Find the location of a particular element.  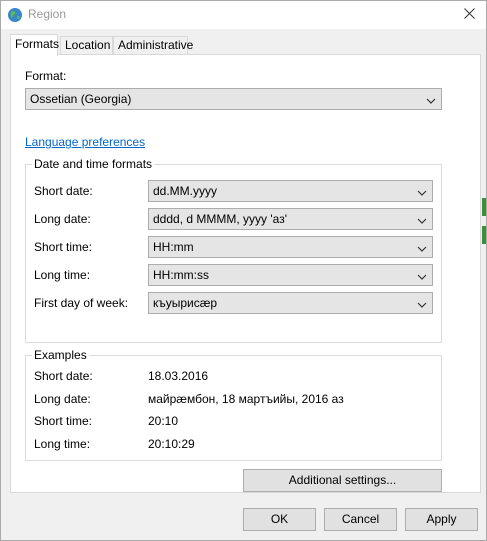

long-date-label: Long date: is located at coordinates (62, 219).